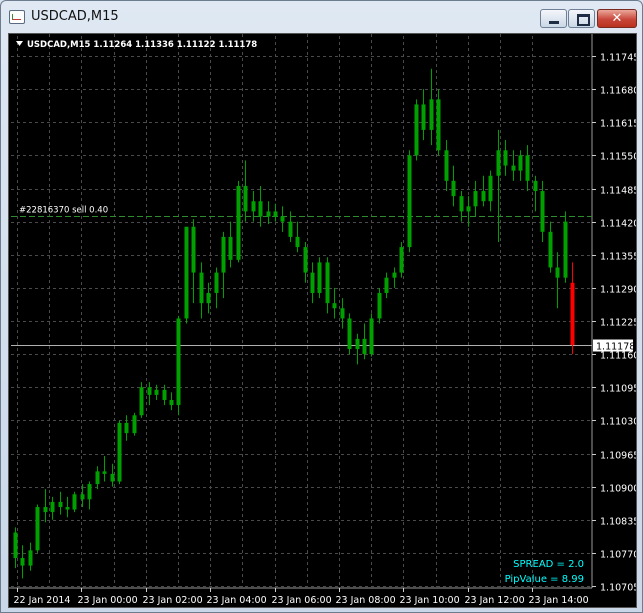 This screenshot has height=613, width=643. I want to click on price-tick-label: 1.11095, so click(618, 389).